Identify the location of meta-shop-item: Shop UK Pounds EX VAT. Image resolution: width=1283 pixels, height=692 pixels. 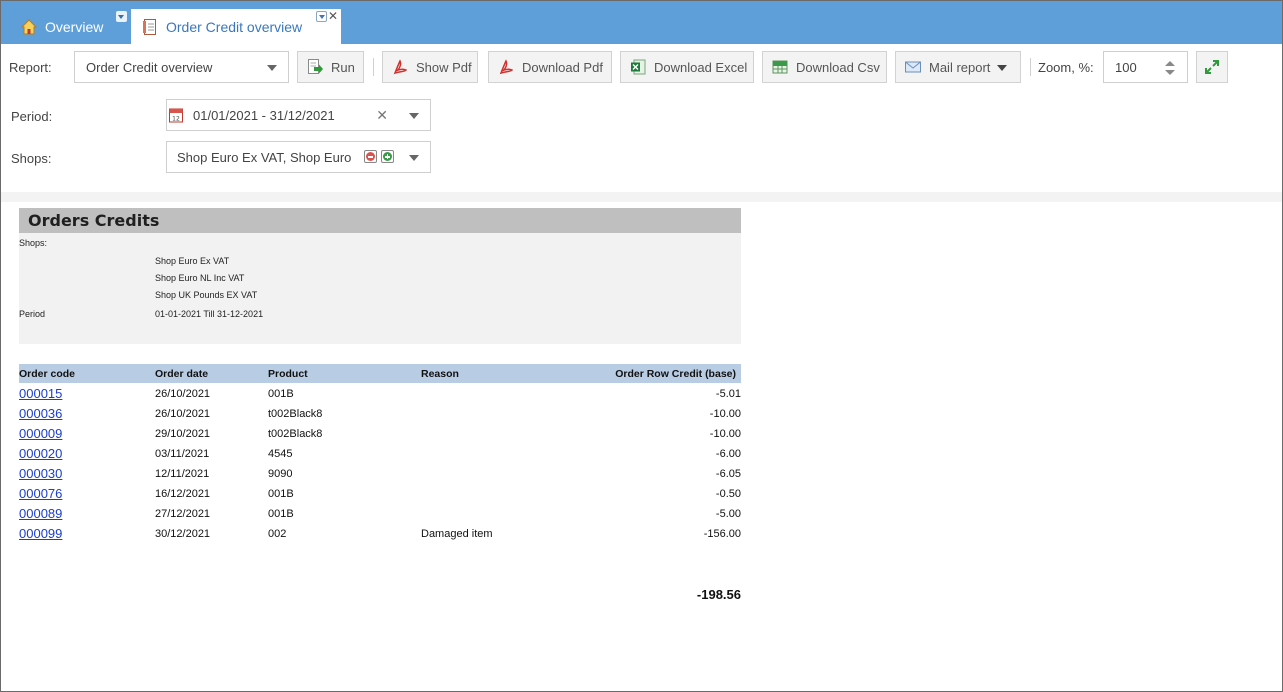
(206, 295).